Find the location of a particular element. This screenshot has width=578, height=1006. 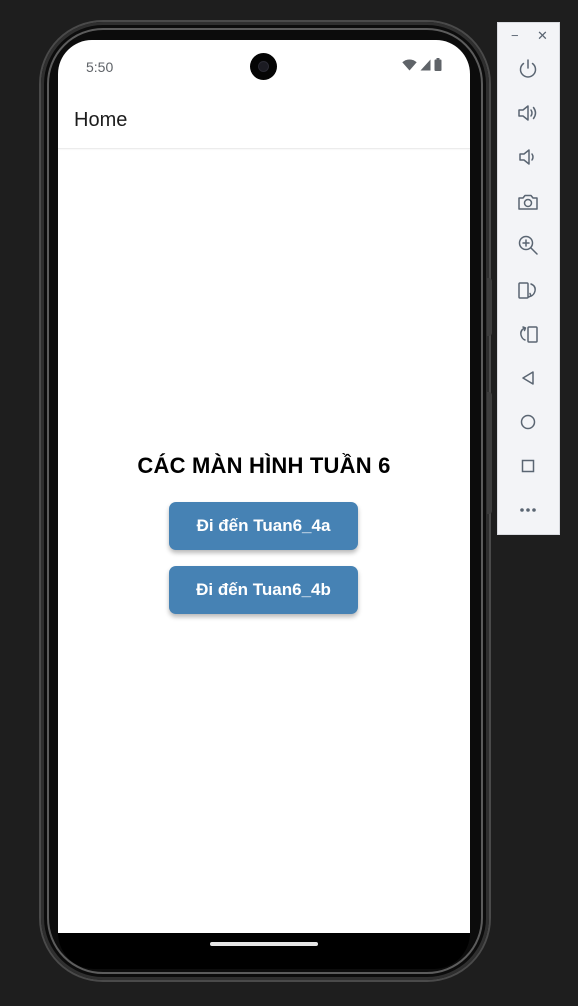

phone-power-button is located at coordinates (489, 307).